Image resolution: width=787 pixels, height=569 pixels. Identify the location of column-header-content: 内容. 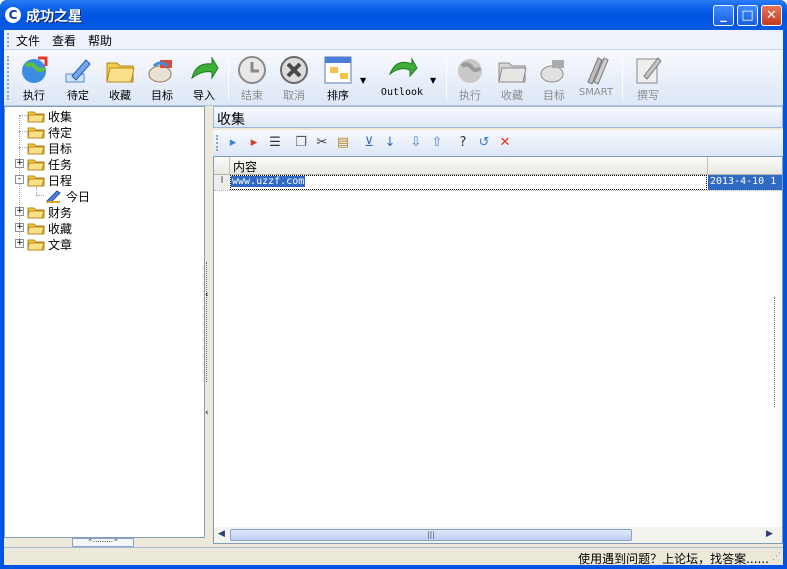
(469, 166).